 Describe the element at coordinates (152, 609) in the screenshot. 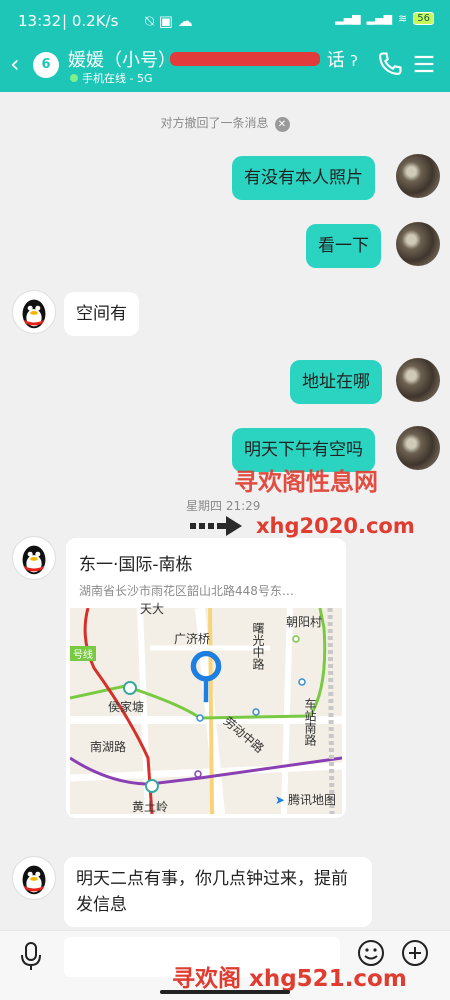

I see `map-label-top: 天大` at that location.